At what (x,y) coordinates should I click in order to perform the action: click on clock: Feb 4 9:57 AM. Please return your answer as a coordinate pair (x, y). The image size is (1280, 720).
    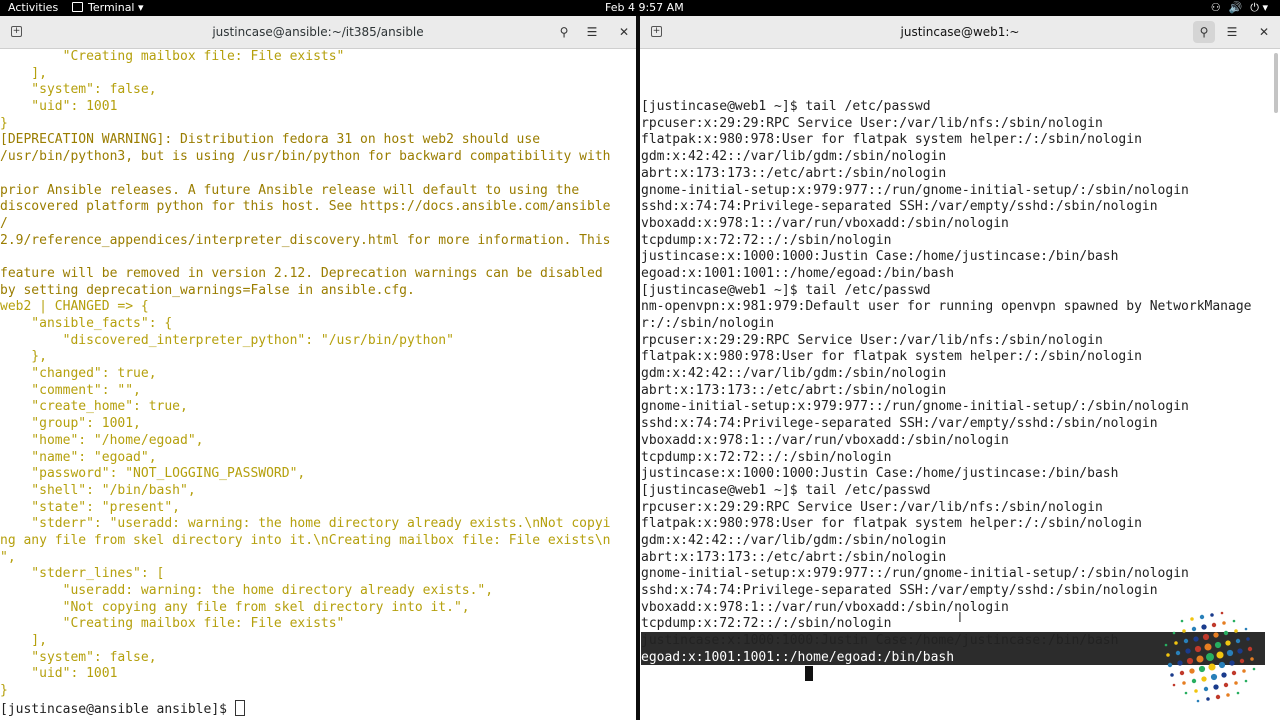
    Looking at the image, I should click on (644, 8).